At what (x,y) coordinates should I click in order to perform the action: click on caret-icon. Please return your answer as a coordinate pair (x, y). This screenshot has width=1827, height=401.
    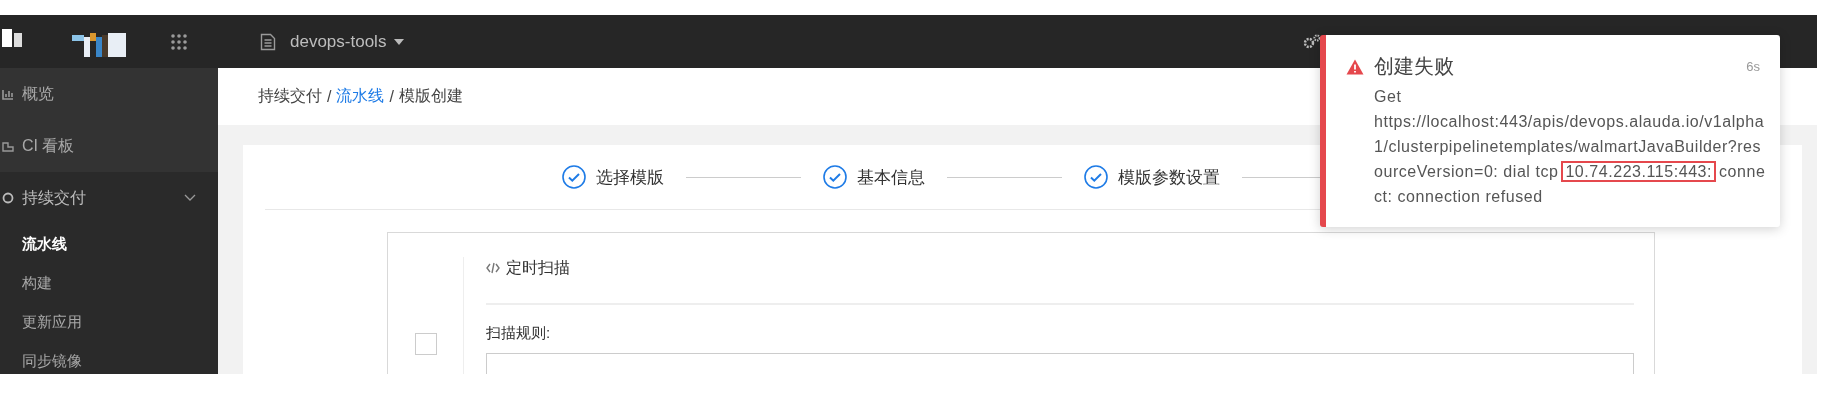
    Looking at the image, I should click on (399, 41).